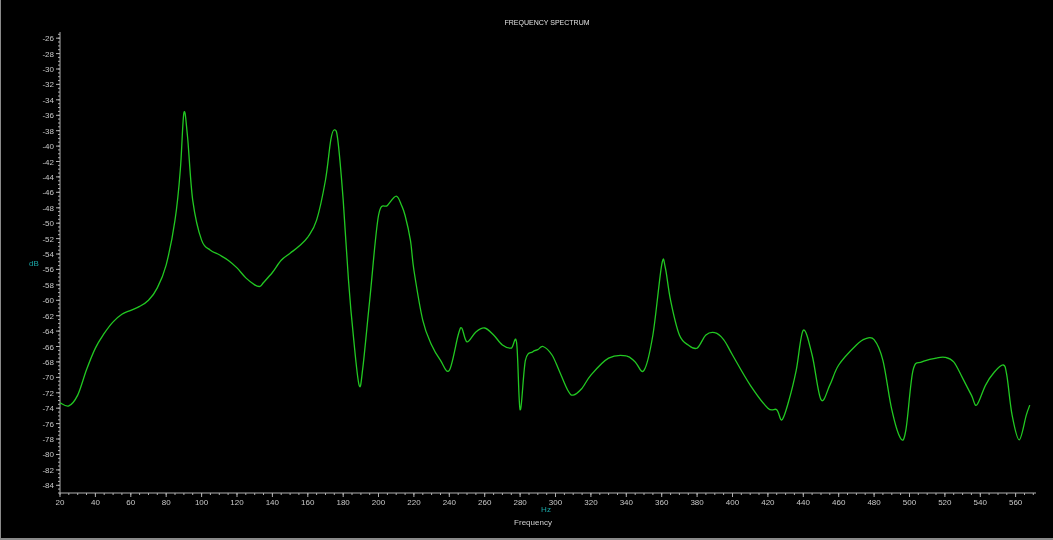 The image size is (1053, 540). Describe the element at coordinates (48, 424) in the screenshot. I see `y-tick-label: -76` at that location.